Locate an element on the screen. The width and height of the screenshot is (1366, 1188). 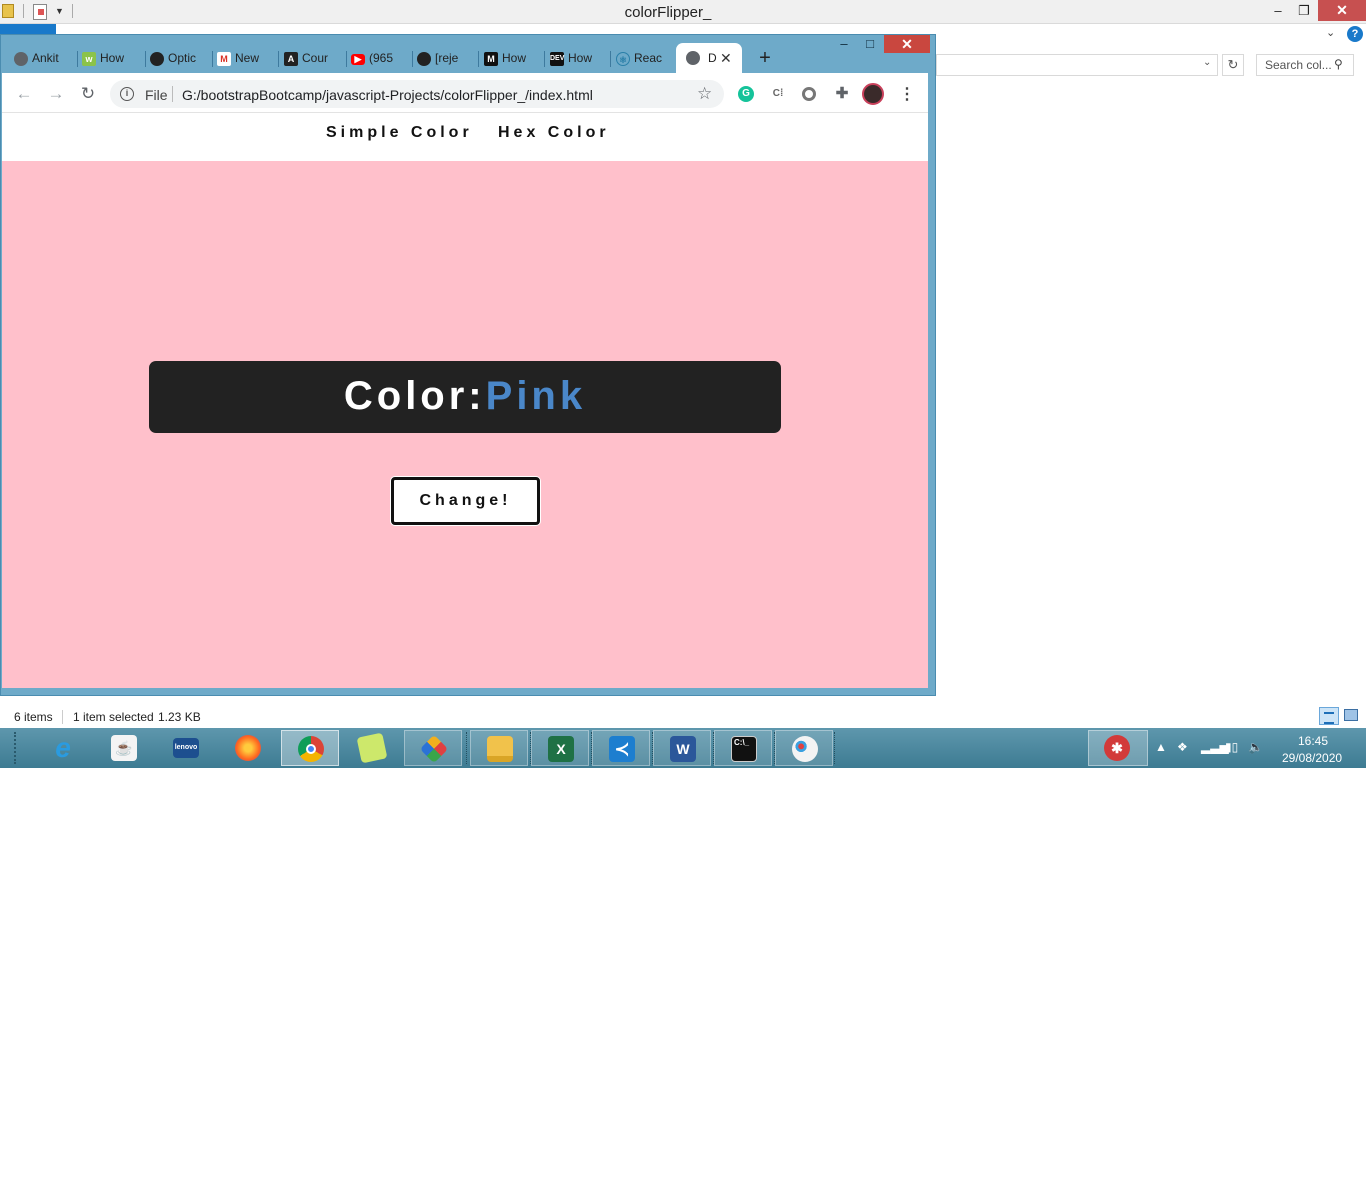
paint-icon is located at coordinates (805, 749).